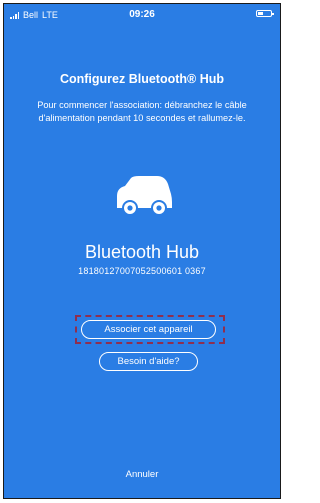 This screenshot has width=320, height=503. I want to click on cancel-button: Annuler, so click(142, 474).